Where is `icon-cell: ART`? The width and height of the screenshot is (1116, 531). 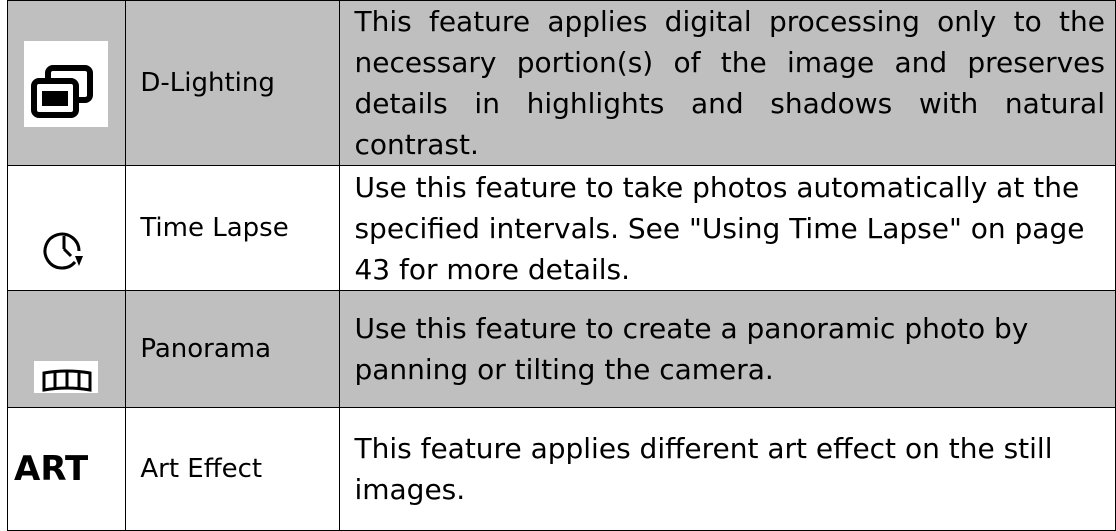 icon-cell: ART is located at coordinates (66, 469).